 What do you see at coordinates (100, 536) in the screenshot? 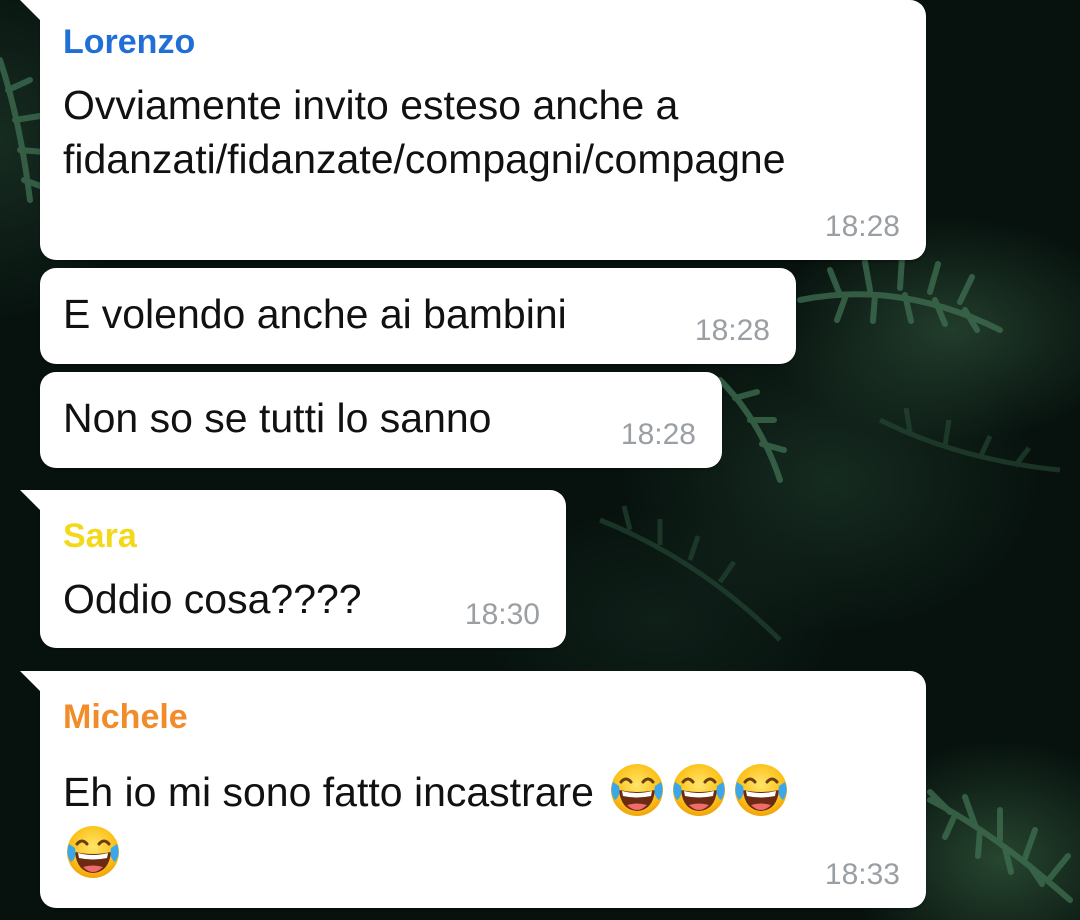
I see `sender-name: Sara` at bounding box center [100, 536].